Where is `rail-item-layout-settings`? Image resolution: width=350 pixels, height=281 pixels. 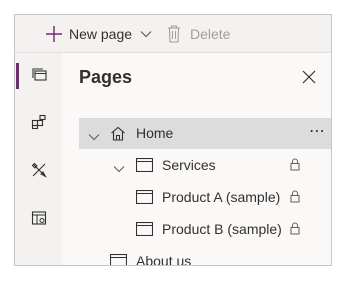 rail-item-layout-settings is located at coordinates (38, 220).